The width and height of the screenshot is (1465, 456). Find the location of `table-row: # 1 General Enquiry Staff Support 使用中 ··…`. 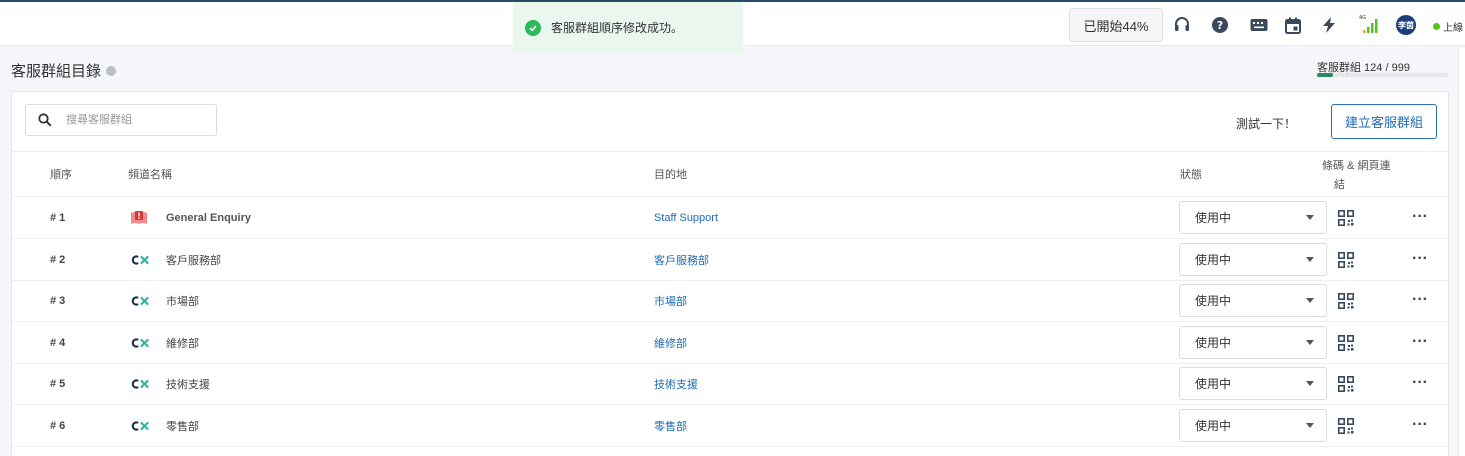

table-row: # 1 General Enquiry Staff Support 使用中 ··… is located at coordinates (730, 218).